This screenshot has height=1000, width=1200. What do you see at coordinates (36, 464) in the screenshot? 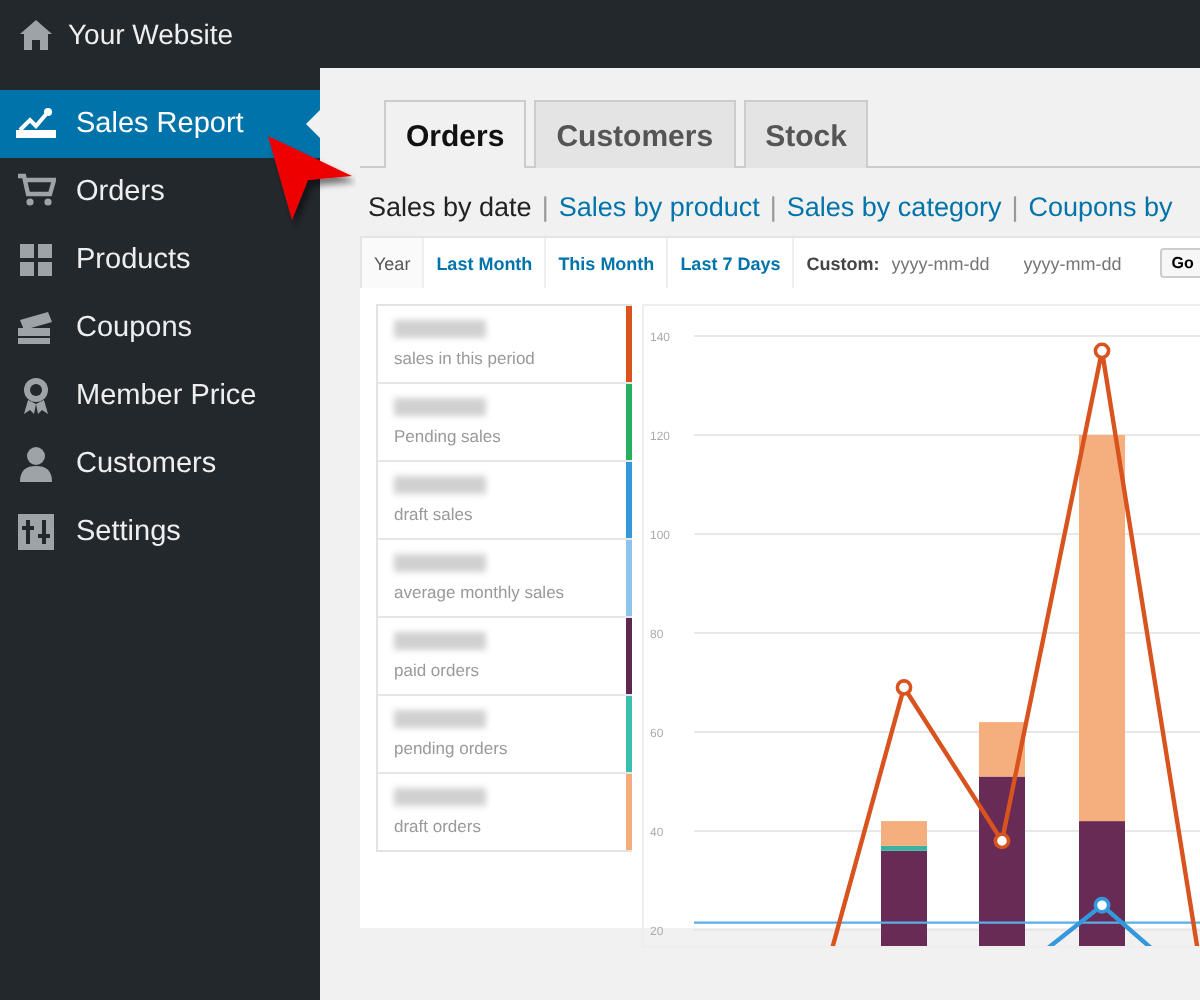
I see `person-icon` at bounding box center [36, 464].